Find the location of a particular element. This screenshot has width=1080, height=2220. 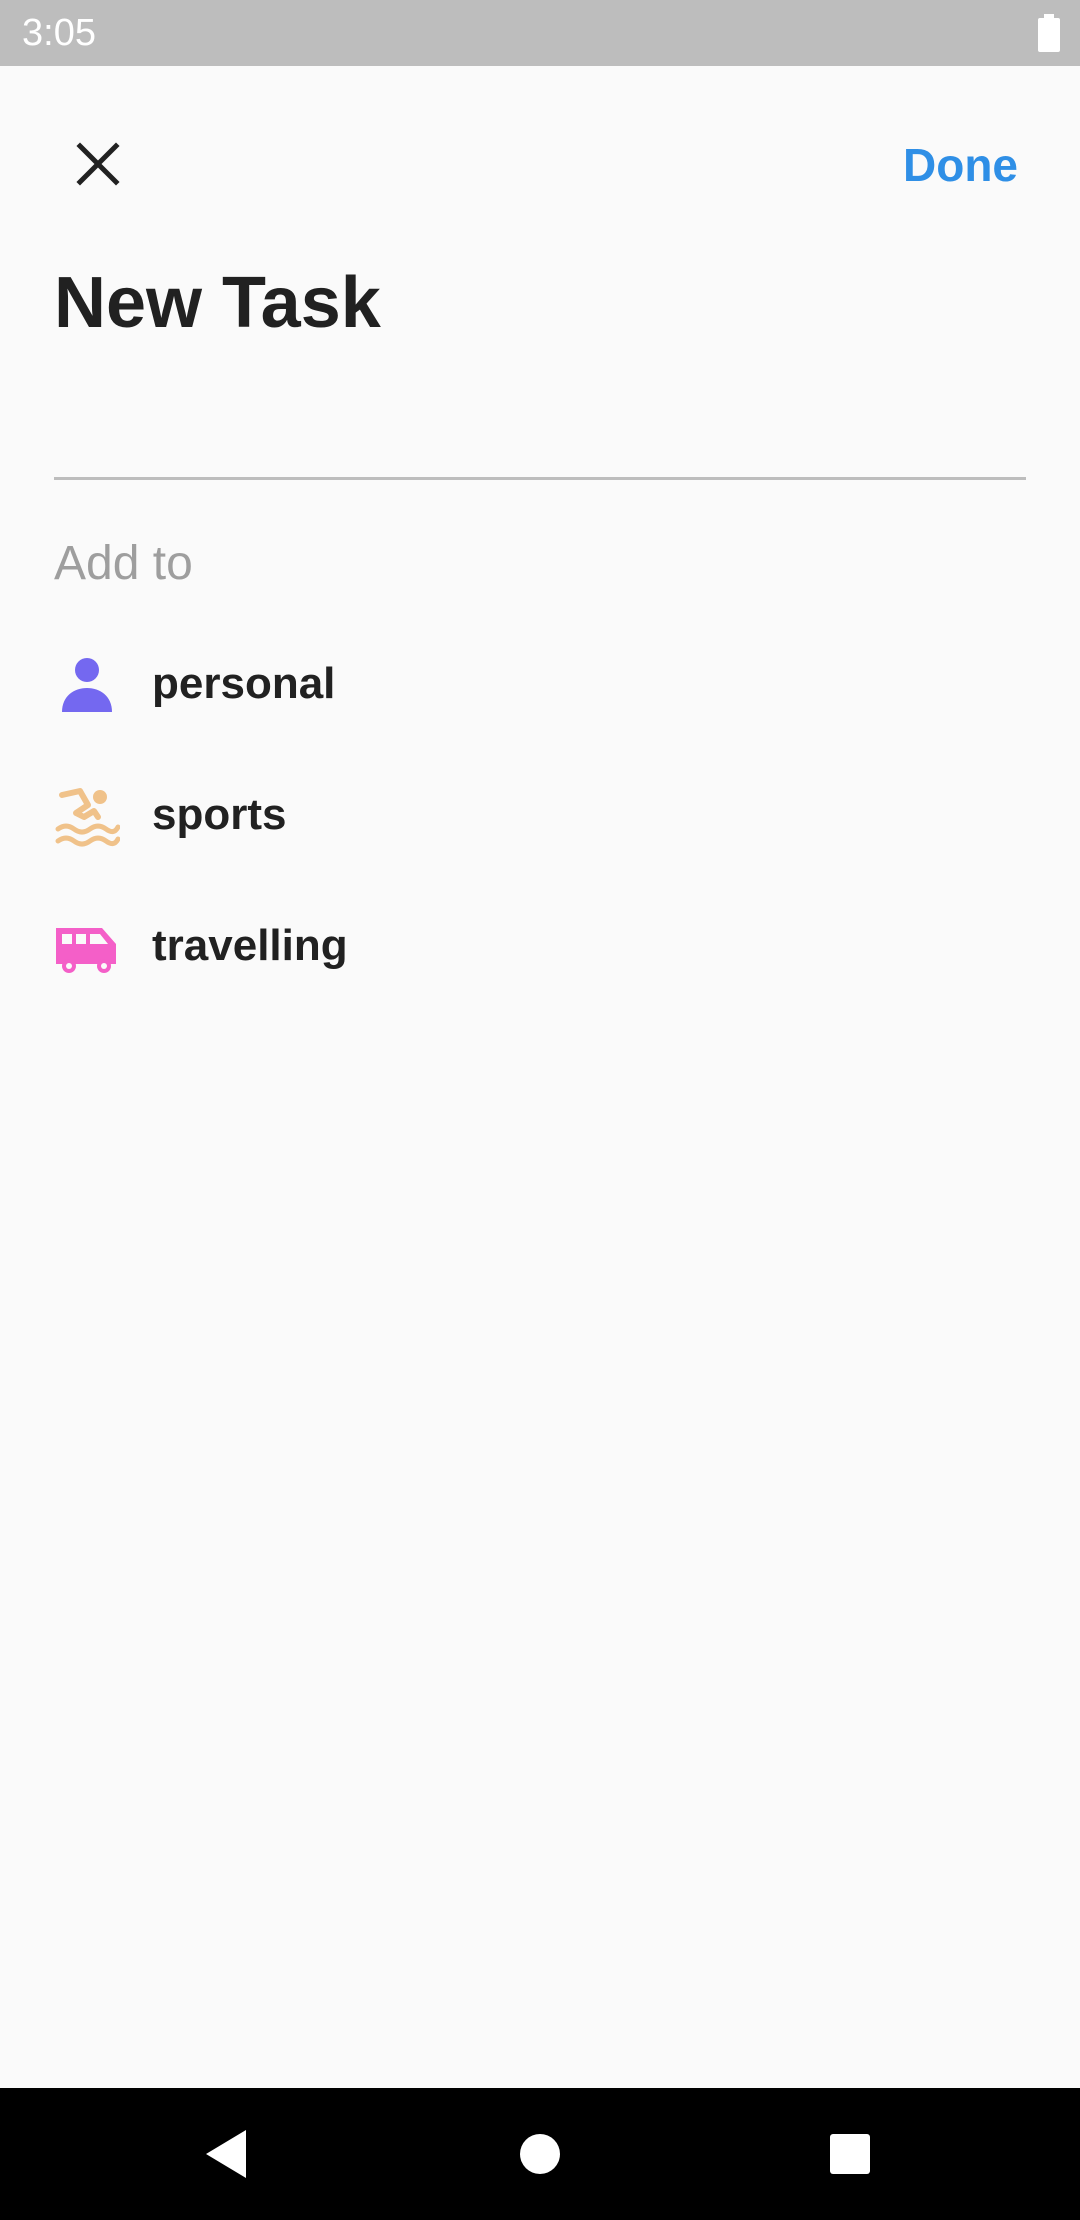

page-title: New Task is located at coordinates (217, 303).